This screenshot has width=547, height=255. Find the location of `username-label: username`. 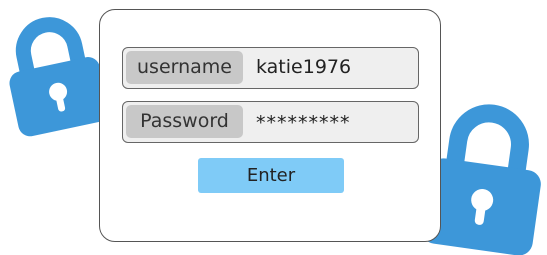

username-label: username is located at coordinates (184, 67).